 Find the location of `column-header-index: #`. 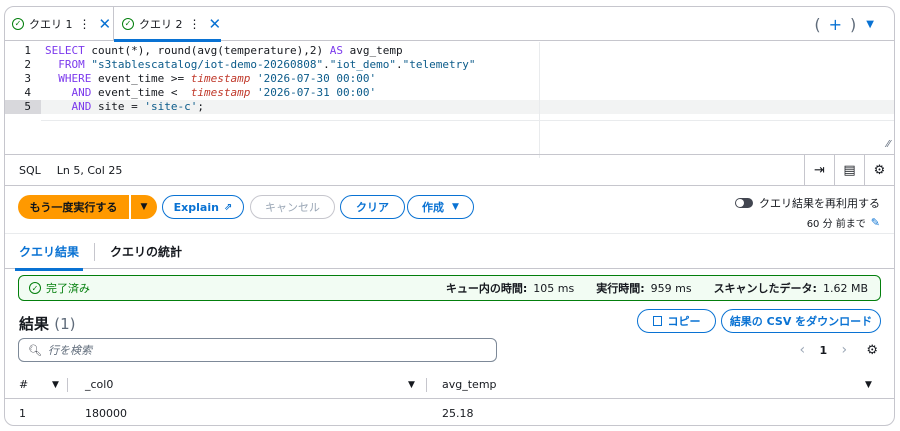

column-header-index: # is located at coordinates (24, 384).